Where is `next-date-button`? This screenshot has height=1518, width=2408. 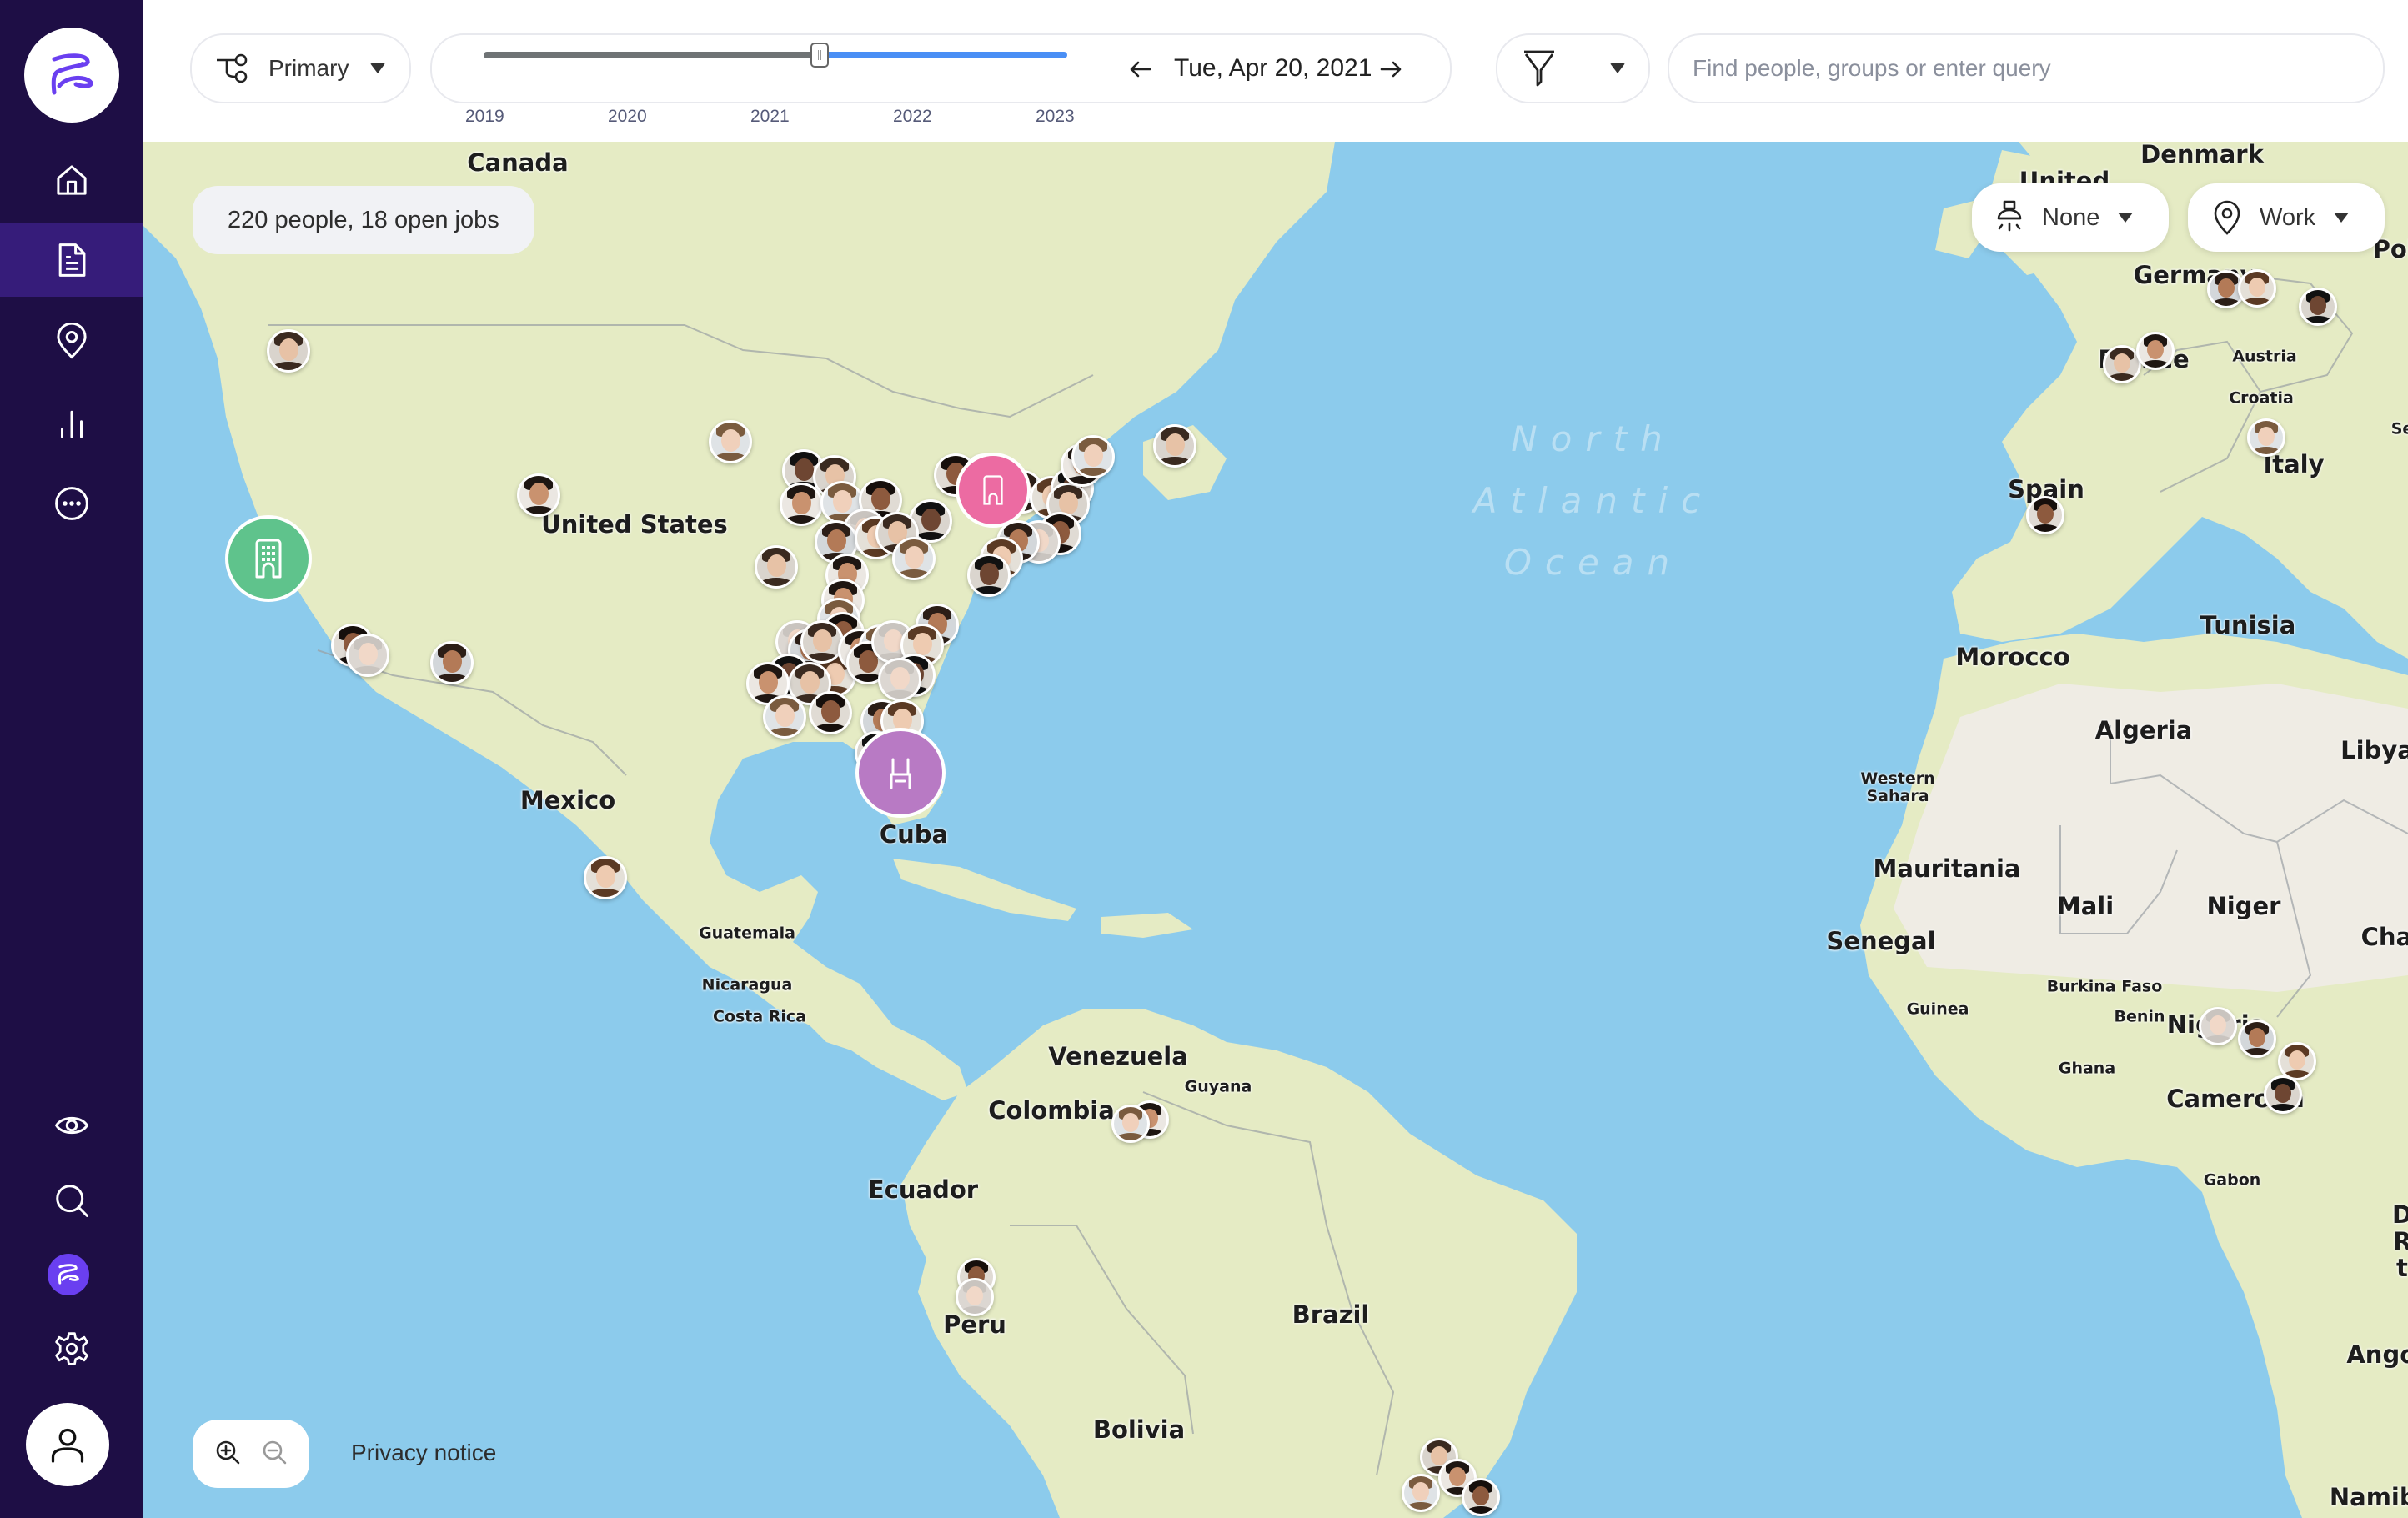
next-date-button is located at coordinates (1391, 71).